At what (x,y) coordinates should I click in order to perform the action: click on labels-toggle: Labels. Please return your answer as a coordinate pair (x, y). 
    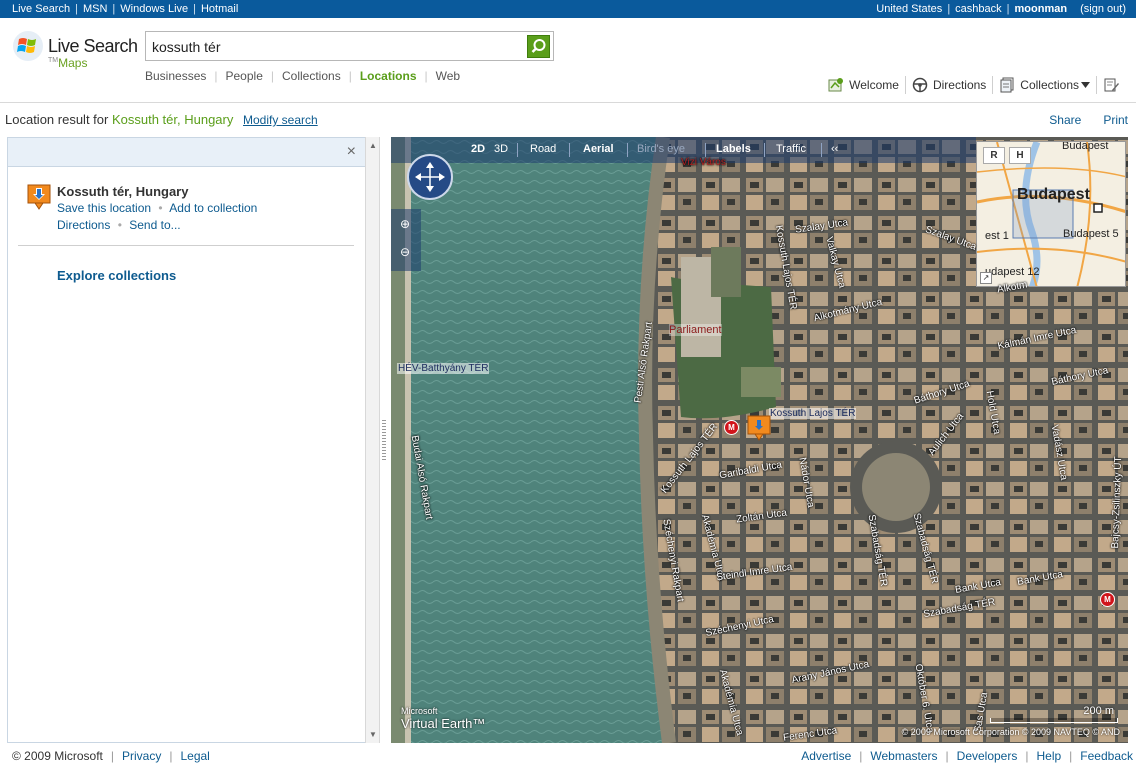
    Looking at the image, I should click on (733, 149).